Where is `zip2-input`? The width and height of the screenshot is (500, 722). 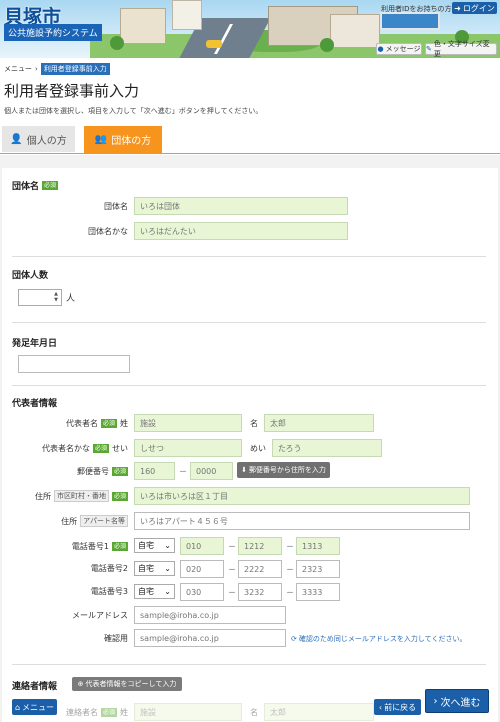 zip2-input is located at coordinates (211, 471).